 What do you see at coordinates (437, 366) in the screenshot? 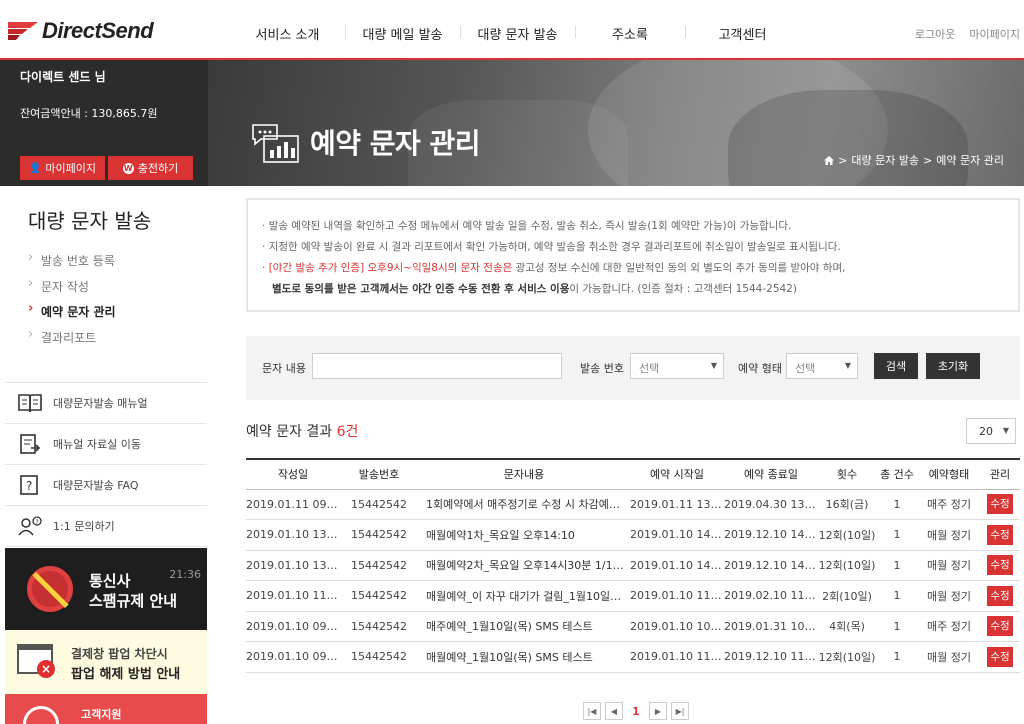
I see `content-input` at bounding box center [437, 366].